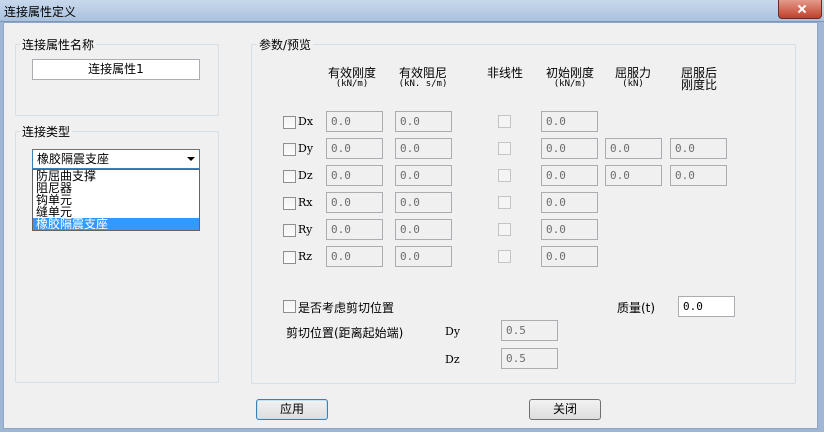 This screenshot has width=824, height=432. I want to click on dz-ratio-field: 0.0, so click(698, 175).